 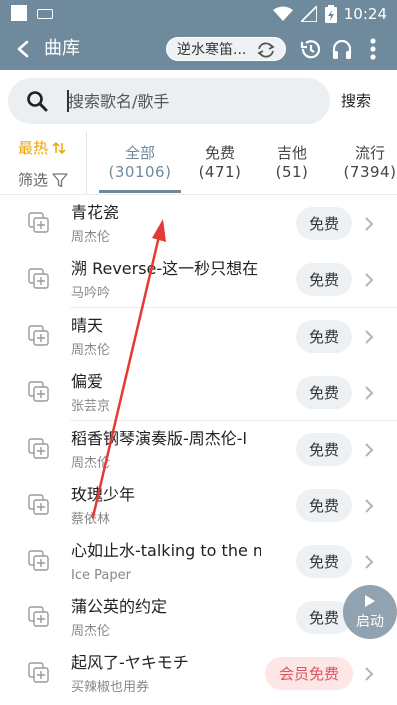 What do you see at coordinates (356, 101) in the screenshot?
I see `search-button: 搜索` at bounding box center [356, 101].